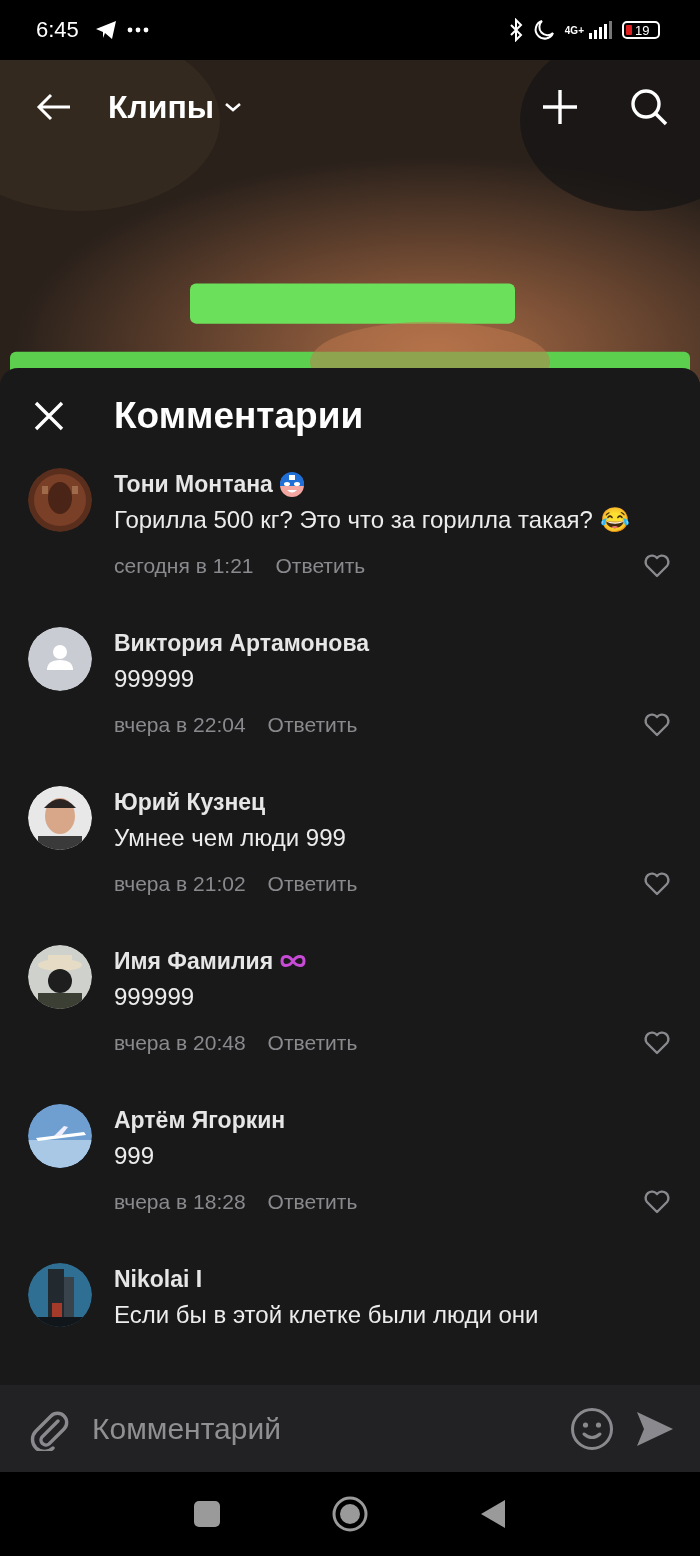 The width and height of the screenshot is (700, 1556). Describe the element at coordinates (54, 107) in the screenshot. I see `back-arrow-icon` at that location.